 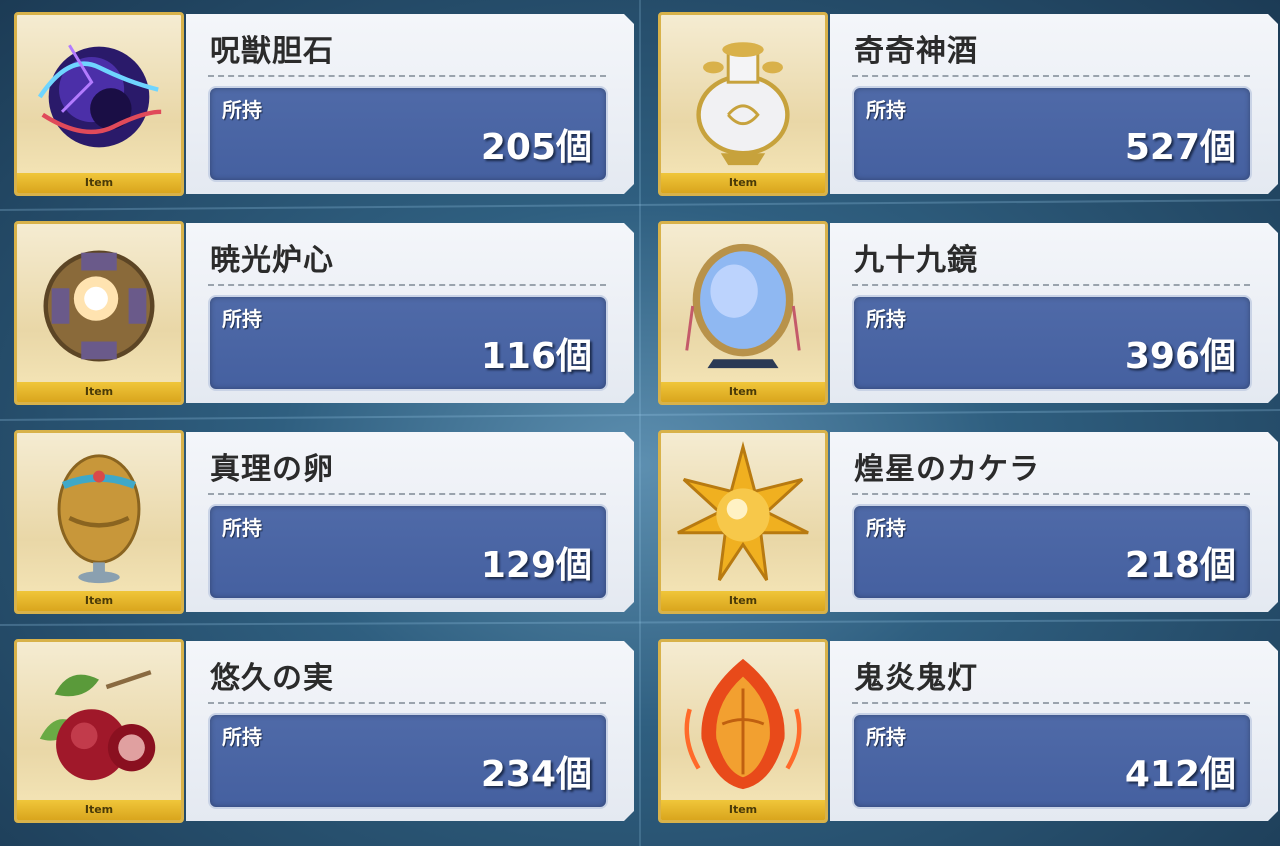 What do you see at coordinates (1052, 761) in the screenshot?
I see `owned-count-box: 所持 412個` at bounding box center [1052, 761].